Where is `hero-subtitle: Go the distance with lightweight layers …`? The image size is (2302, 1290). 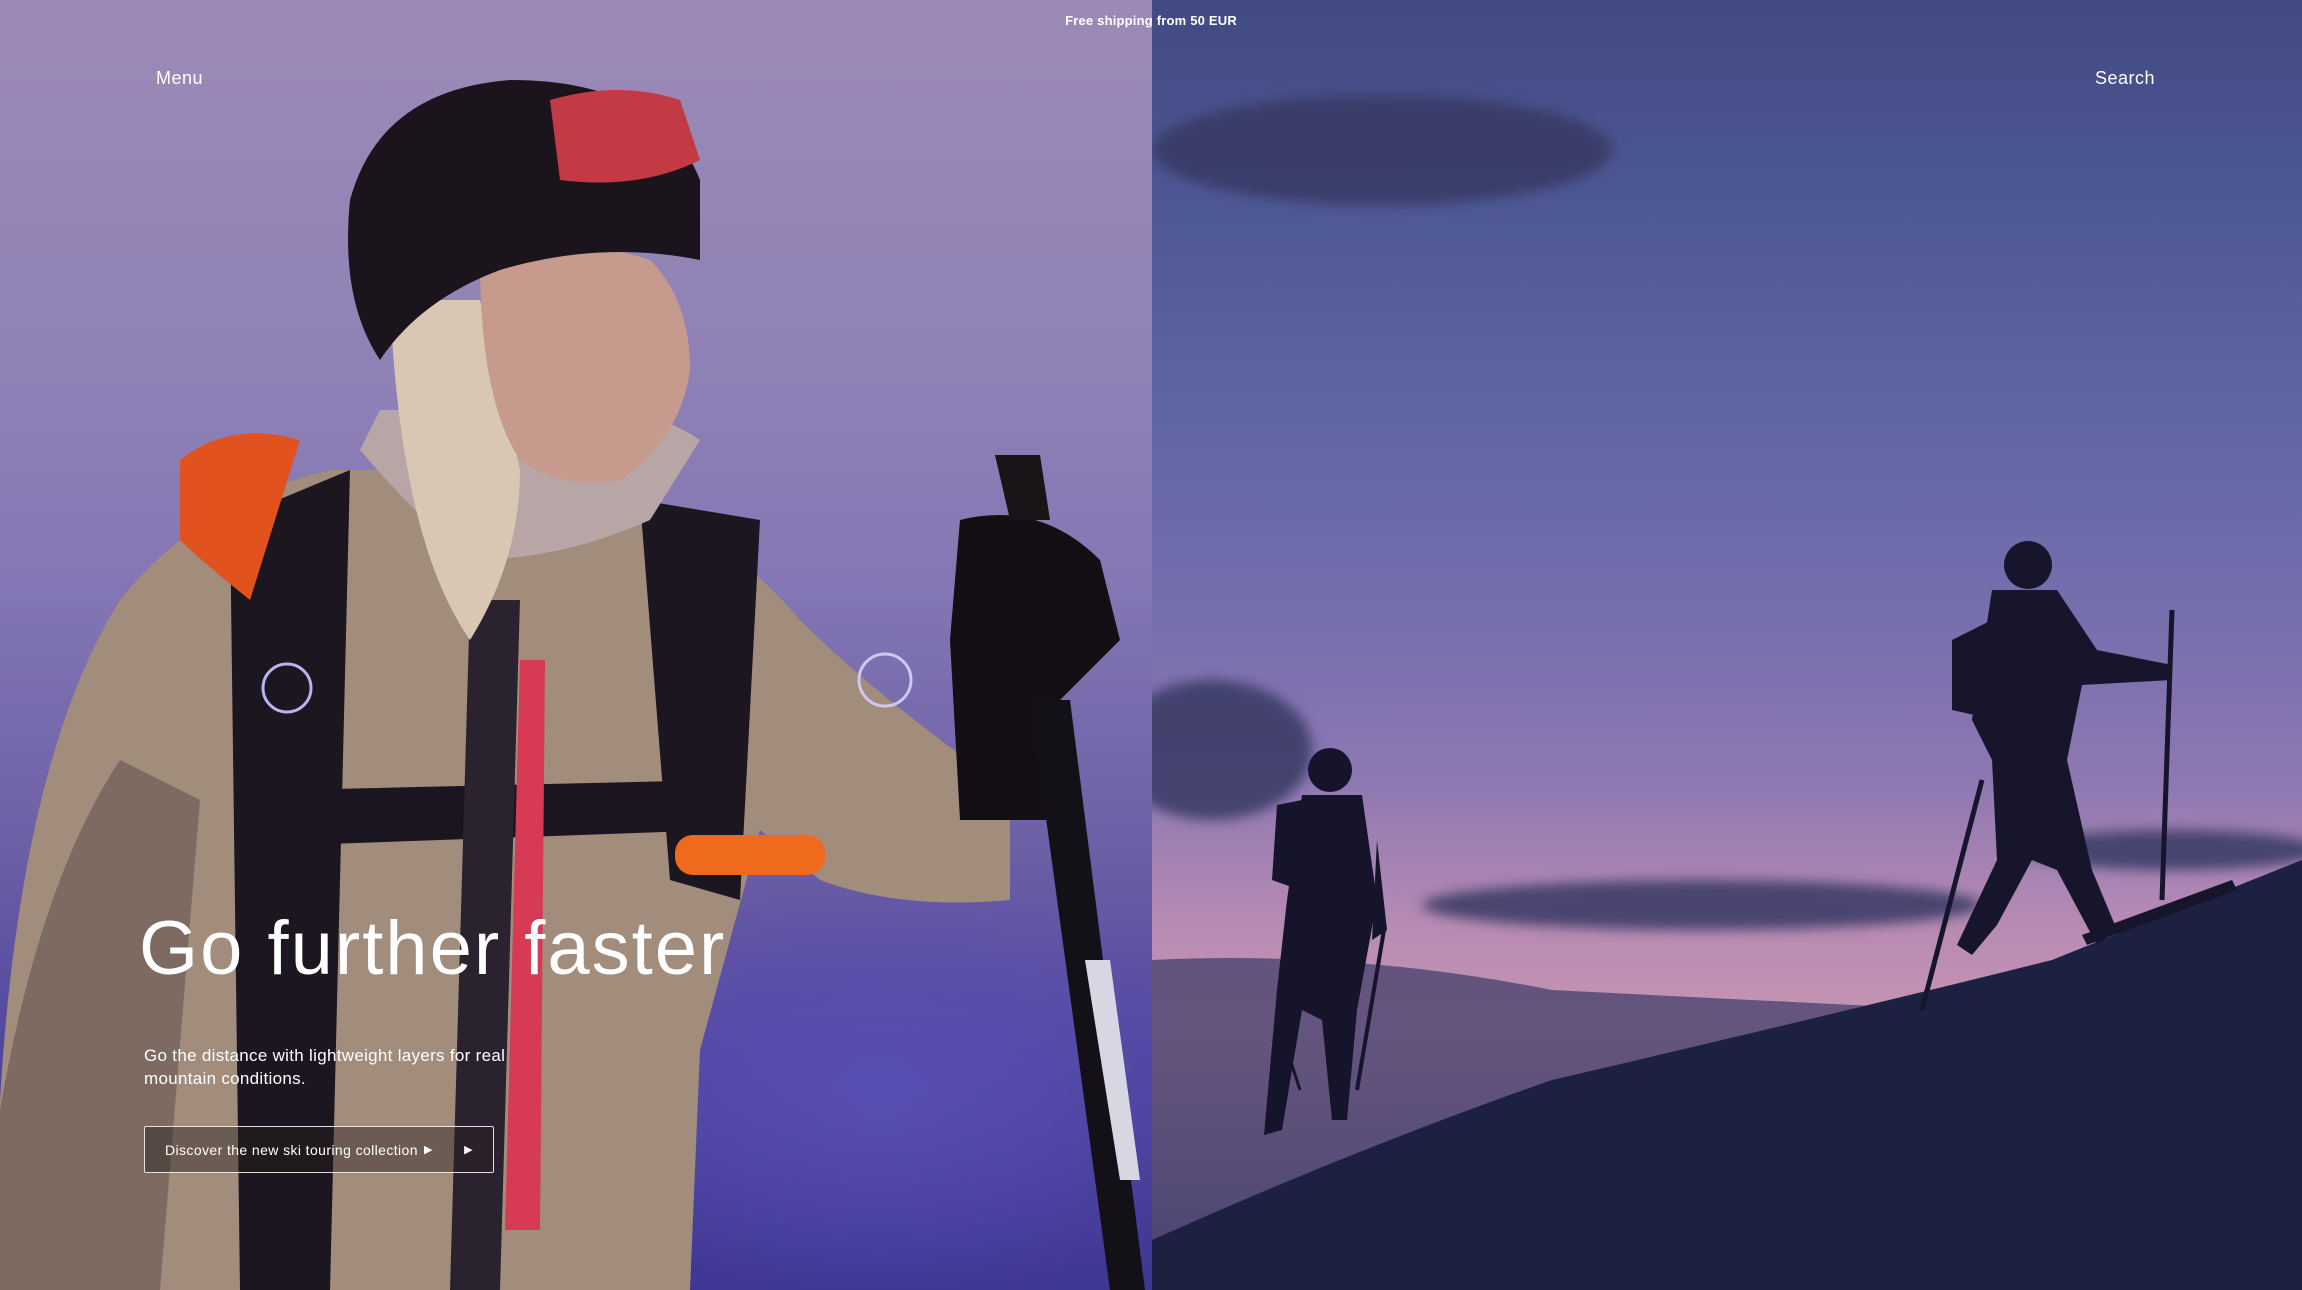 hero-subtitle: Go the distance with lightweight layers … is located at coordinates (325, 1067).